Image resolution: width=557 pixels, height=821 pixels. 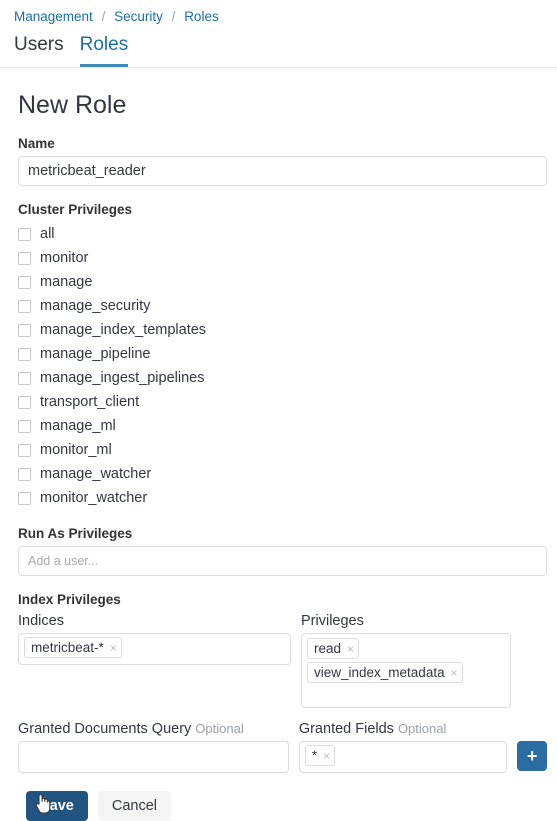 I want to click on cluster-privilege-row: manage_ml, so click(x=282, y=426).